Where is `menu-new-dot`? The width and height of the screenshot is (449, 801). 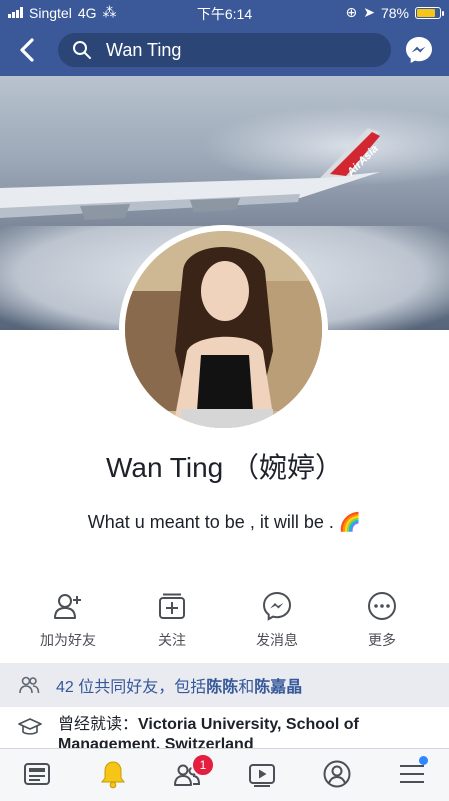 menu-new-dot is located at coordinates (423, 760).